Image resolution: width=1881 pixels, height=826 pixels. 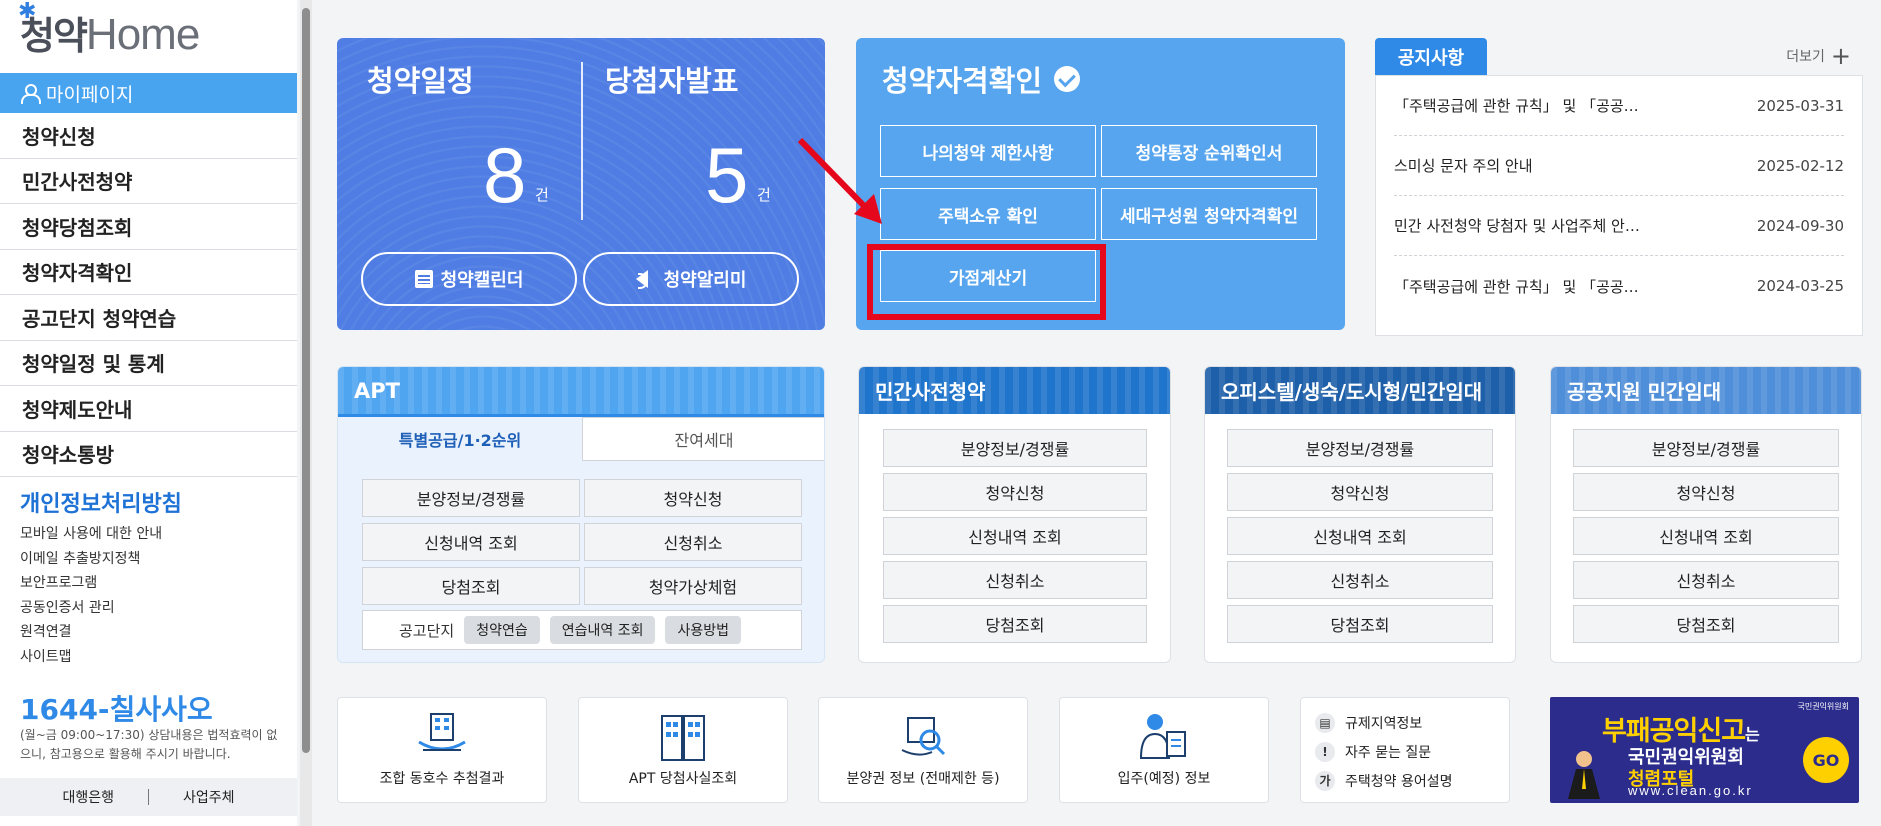 What do you see at coordinates (148, 93) in the screenshot?
I see `mypage-link: 마이페이지` at bounding box center [148, 93].